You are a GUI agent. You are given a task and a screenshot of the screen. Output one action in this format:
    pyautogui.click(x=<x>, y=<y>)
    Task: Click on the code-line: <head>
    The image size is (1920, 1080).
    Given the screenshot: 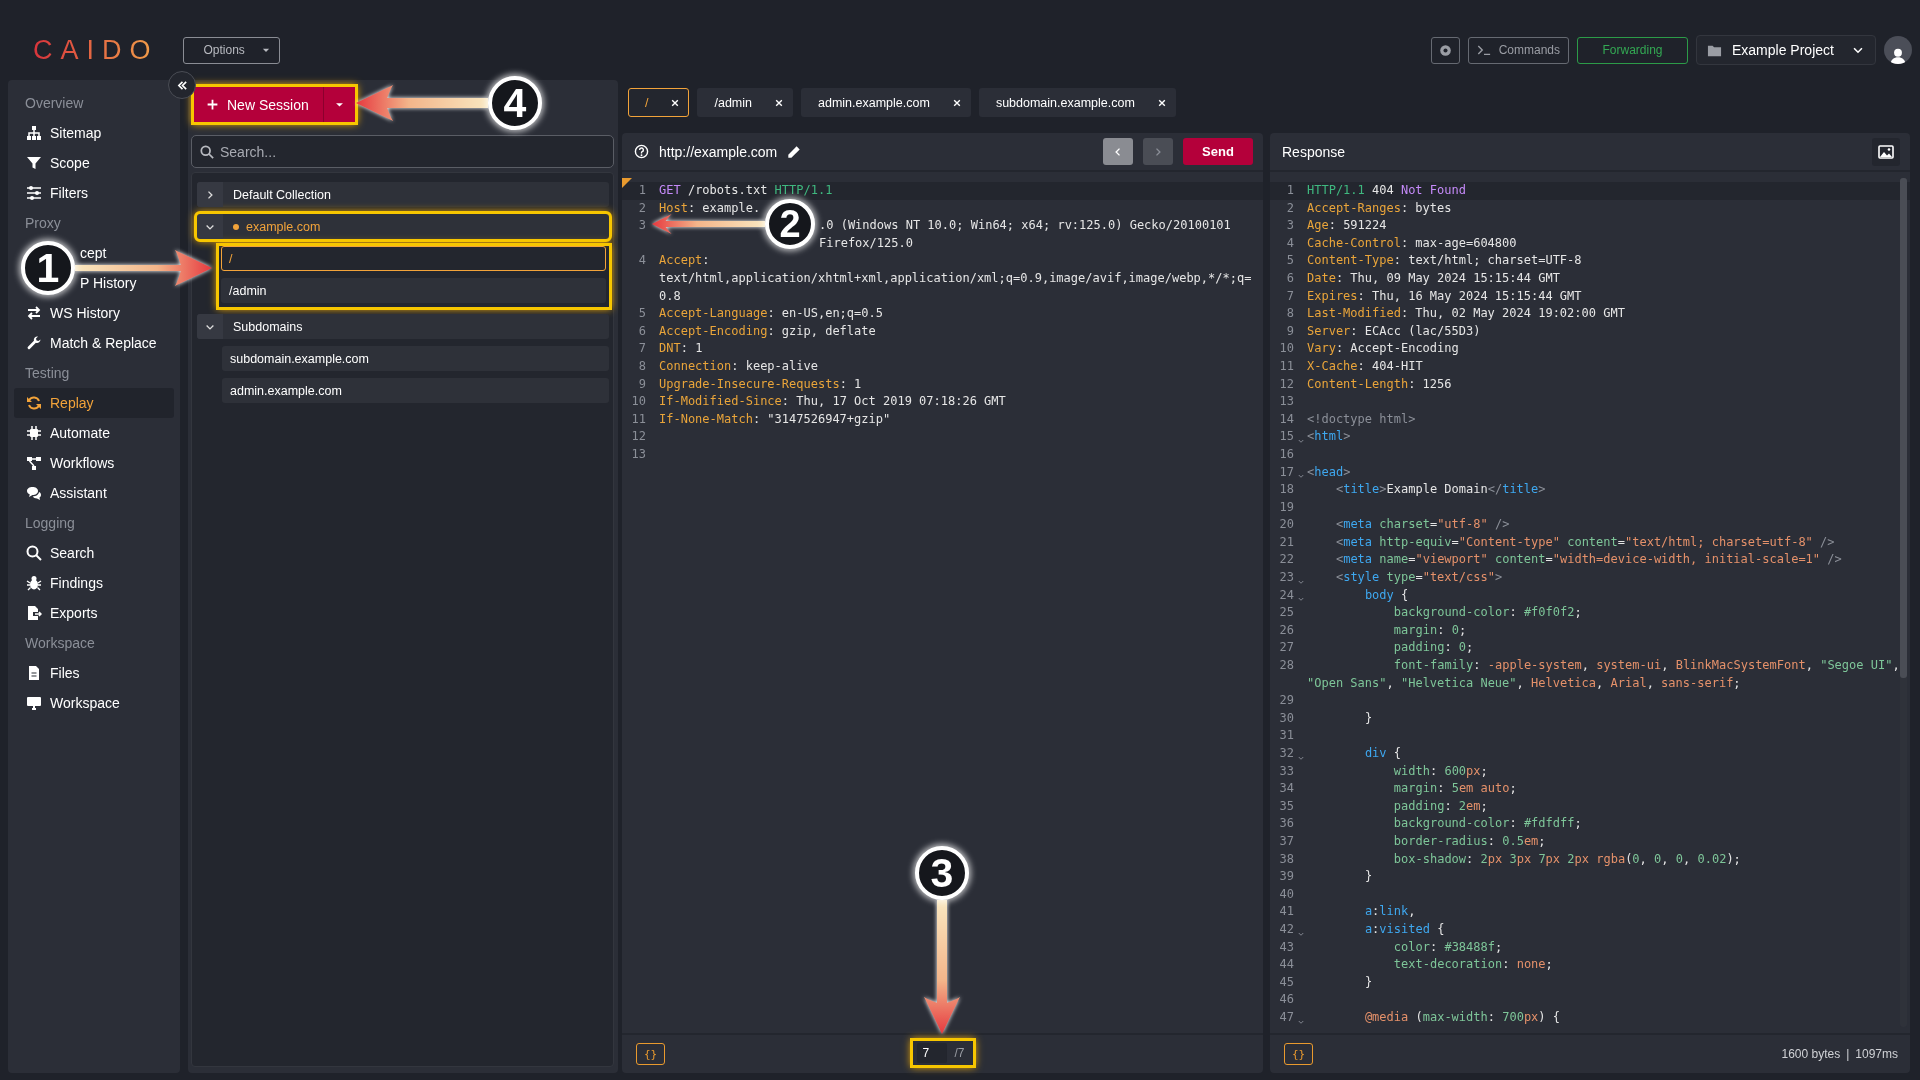 What is the action you would take?
    pyautogui.click(x=1329, y=472)
    